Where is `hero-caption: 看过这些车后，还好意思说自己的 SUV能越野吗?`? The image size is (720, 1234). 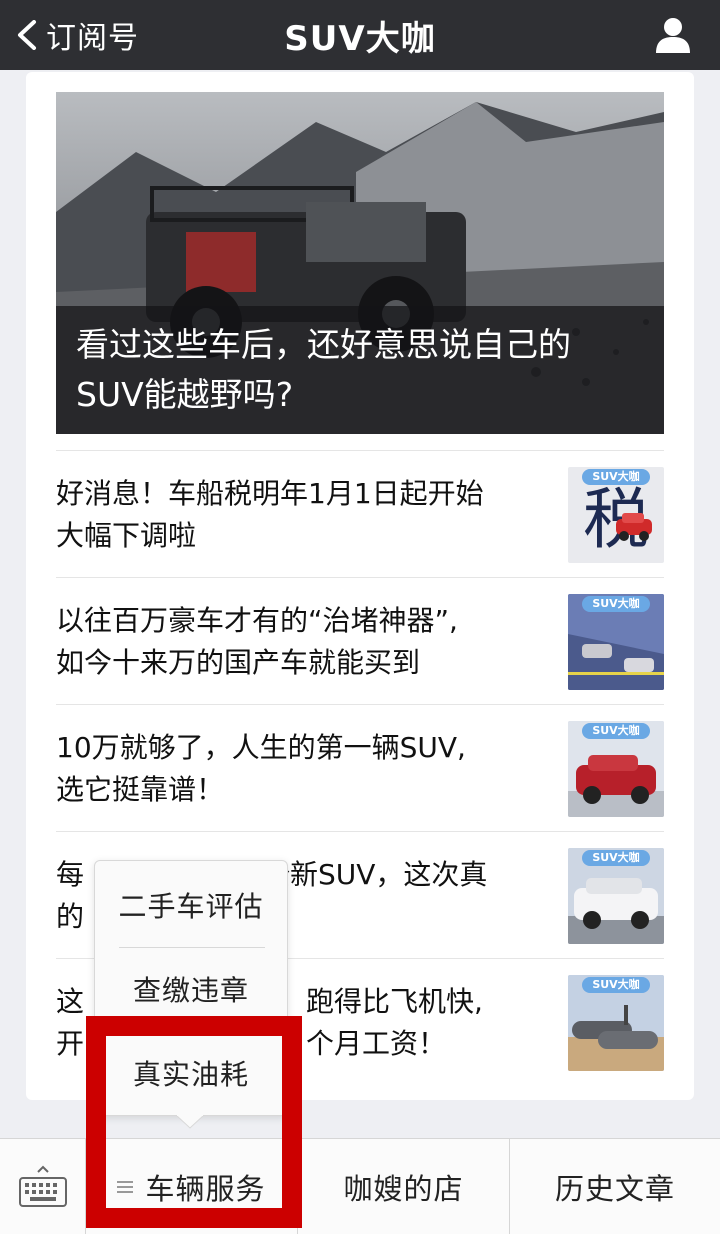 hero-caption: 看过这些车后，还好意思说自己的 SUV能越野吗? is located at coordinates (360, 370).